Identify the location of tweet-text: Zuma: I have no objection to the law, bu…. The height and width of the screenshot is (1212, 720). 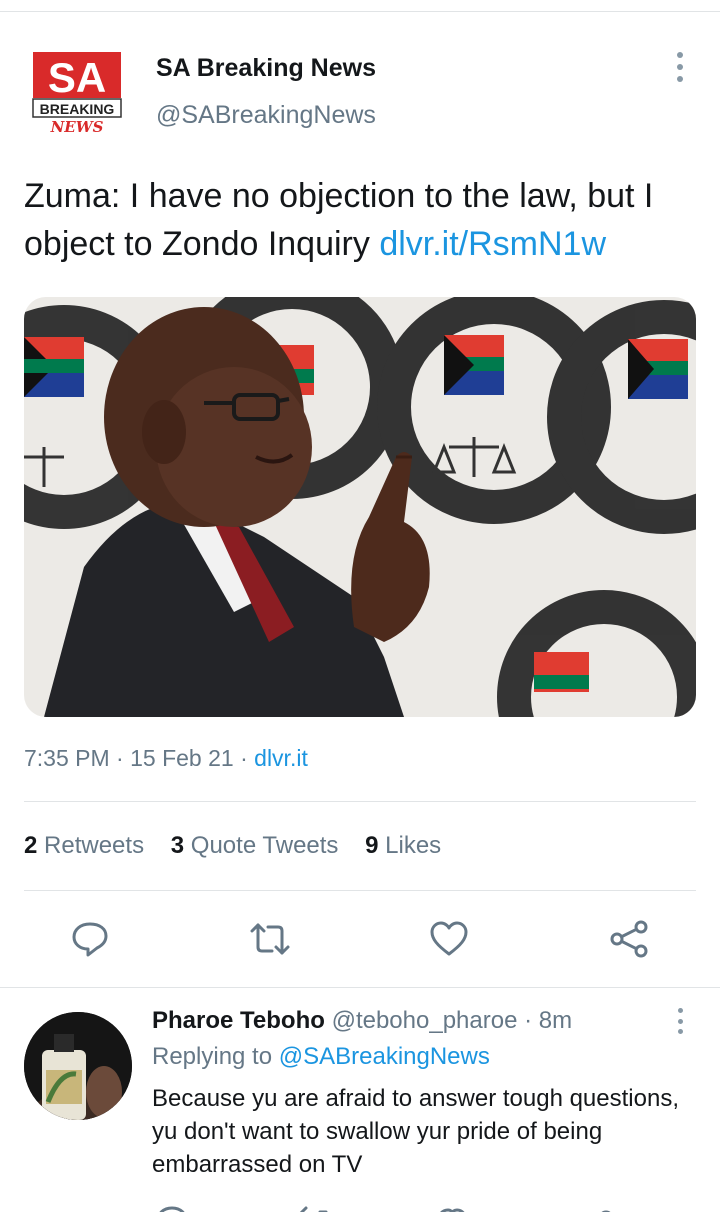
(360, 220).